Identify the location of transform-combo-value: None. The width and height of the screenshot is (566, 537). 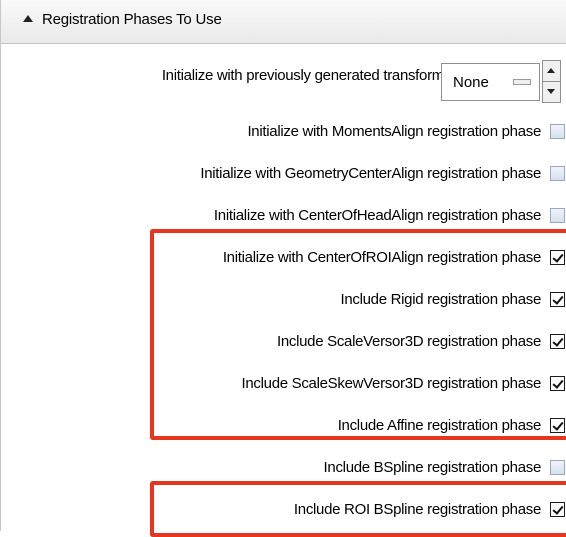
(471, 82).